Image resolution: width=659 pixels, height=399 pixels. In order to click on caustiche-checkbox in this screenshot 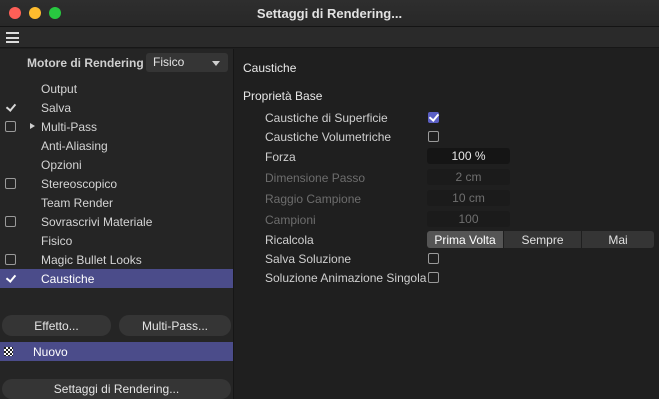, I will do `click(10, 278)`.